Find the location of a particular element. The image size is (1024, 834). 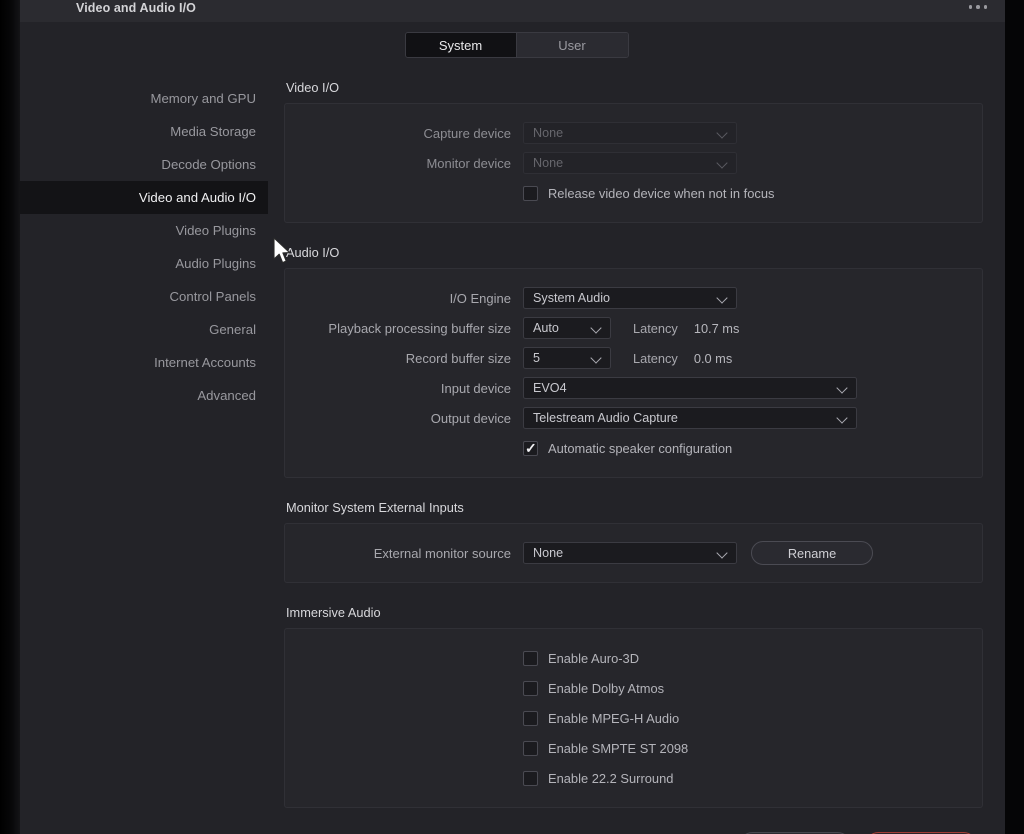

playback-buffer-label: Playback processing buffer size is located at coordinates (419, 328).